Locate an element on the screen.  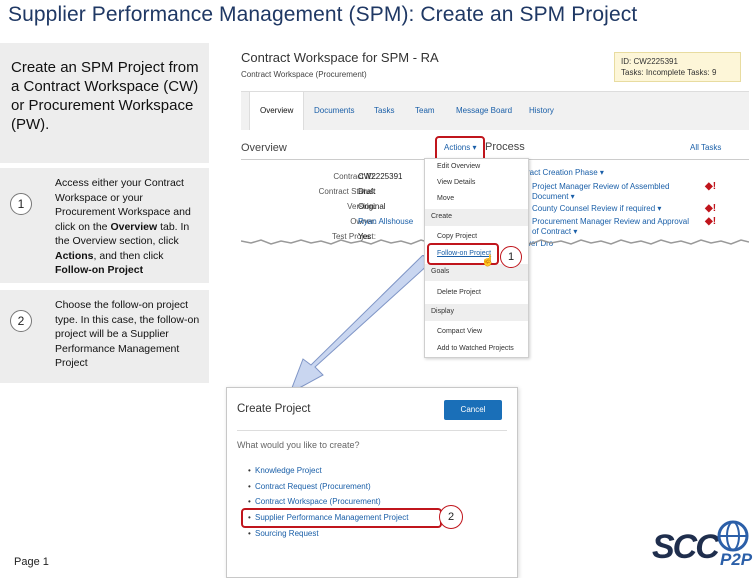
step-1-badge: 1 is located at coordinates (21, 204).